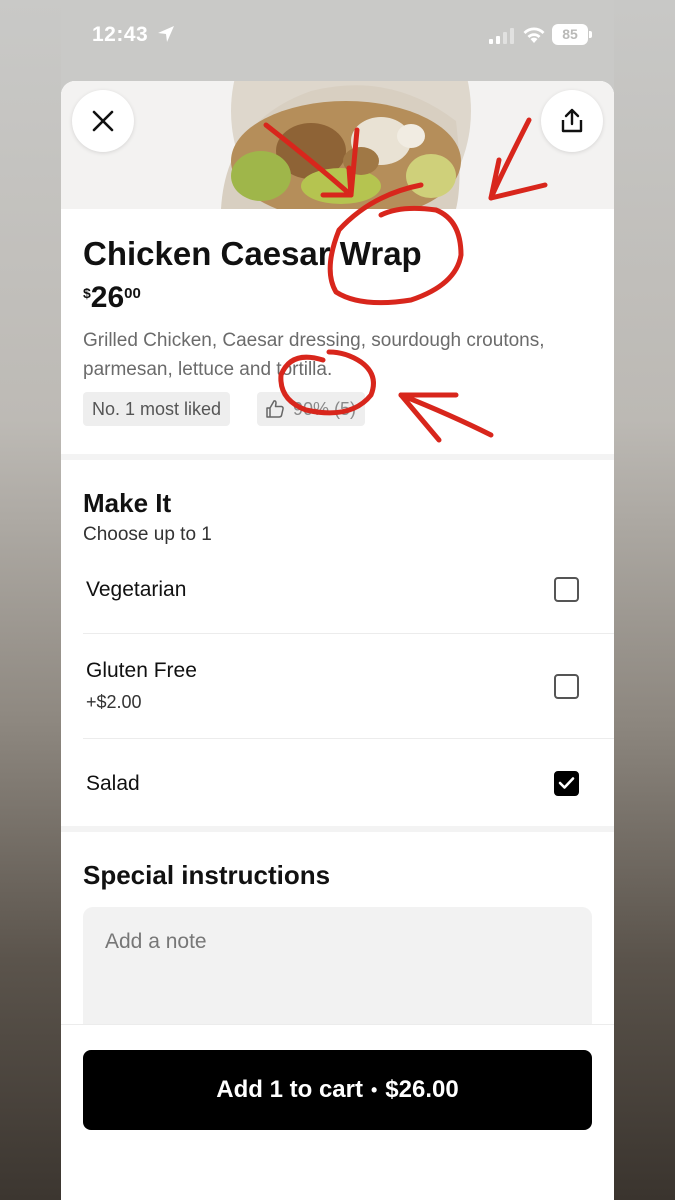  I want to click on option-label: Vegetarian, so click(136, 589).